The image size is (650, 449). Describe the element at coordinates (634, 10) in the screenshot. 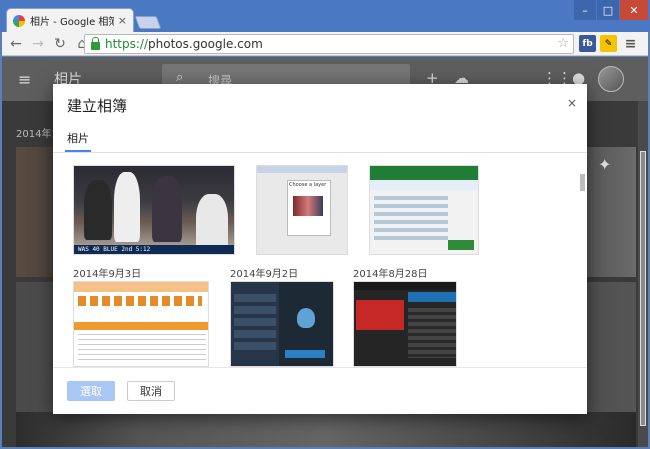

I see `window-close-button: ✕` at that location.